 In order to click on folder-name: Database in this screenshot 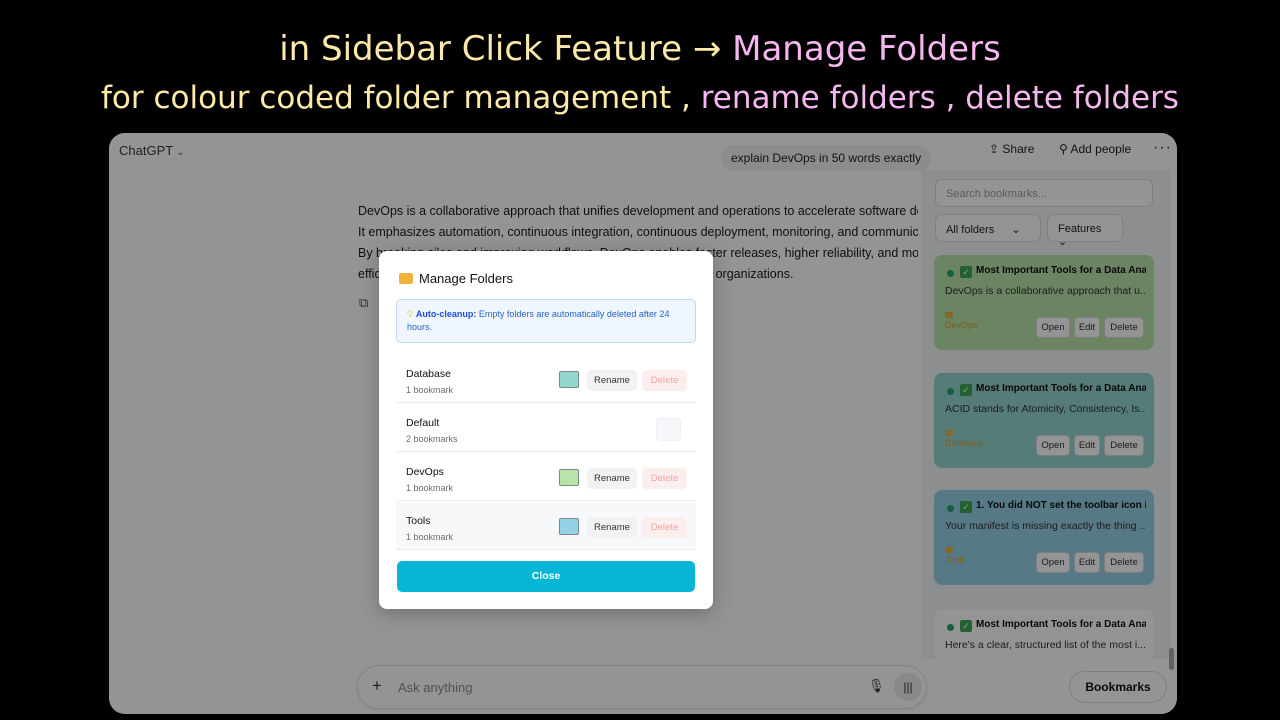, I will do `click(428, 374)`.